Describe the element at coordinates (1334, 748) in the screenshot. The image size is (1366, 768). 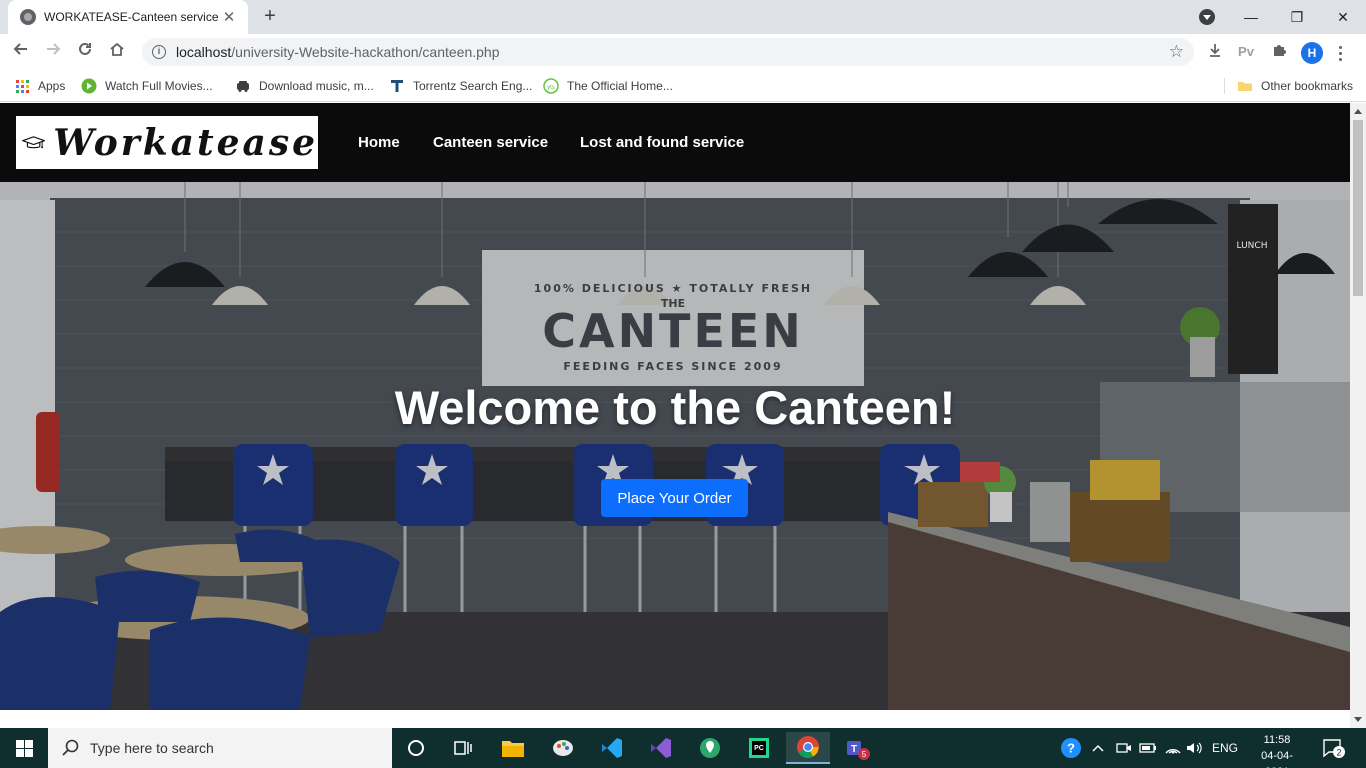
I see `notification-center-icon: 2` at that location.